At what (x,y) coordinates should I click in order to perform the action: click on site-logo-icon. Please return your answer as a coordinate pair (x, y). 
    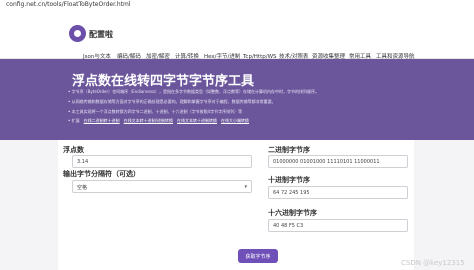
    Looking at the image, I should click on (77, 33).